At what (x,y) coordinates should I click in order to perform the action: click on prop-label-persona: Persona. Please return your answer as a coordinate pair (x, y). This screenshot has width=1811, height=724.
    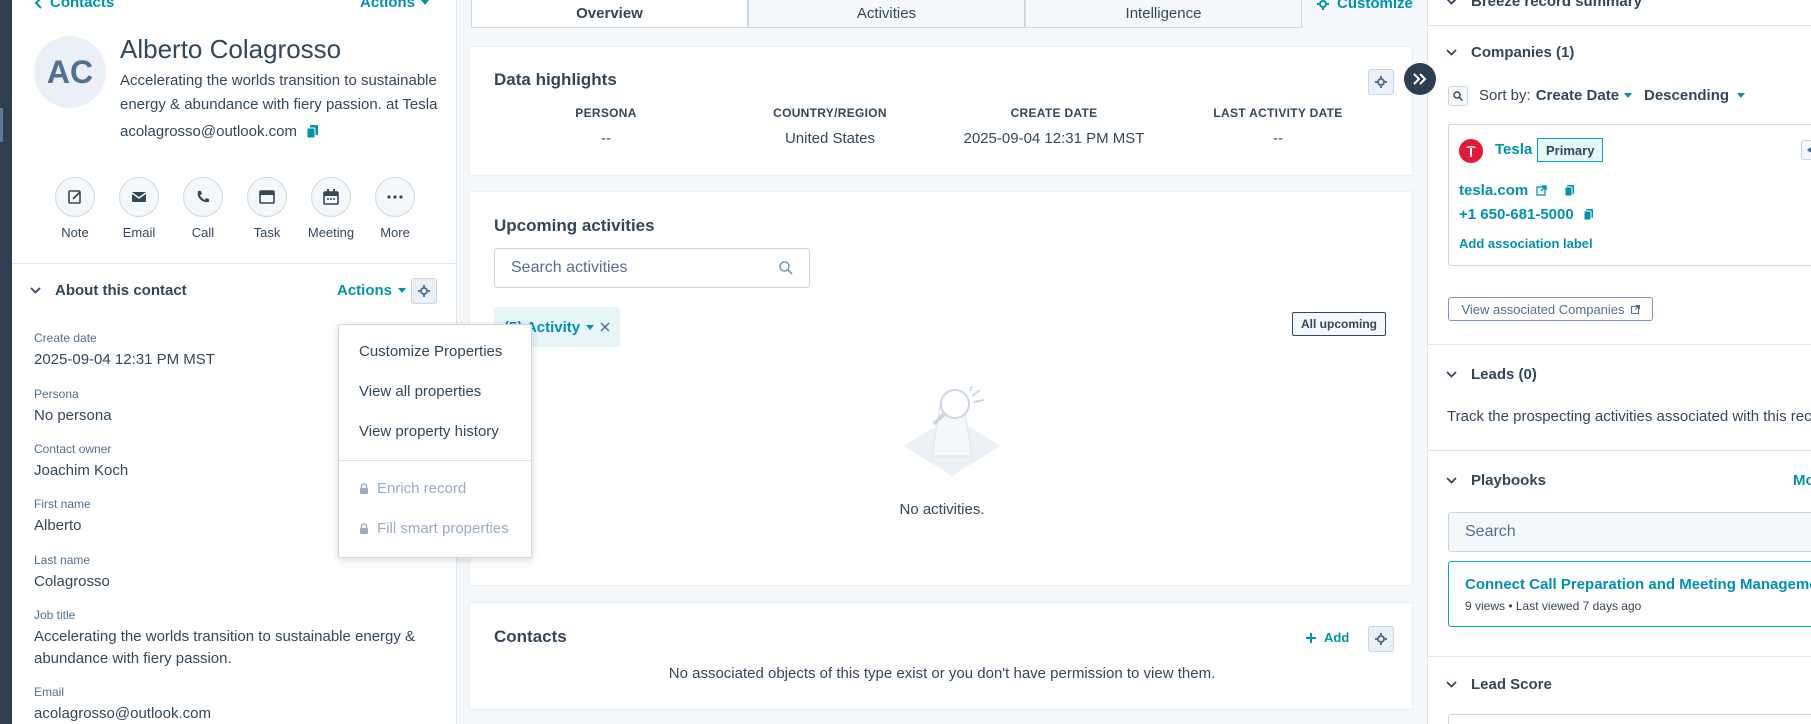
    Looking at the image, I should click on (56, 394).